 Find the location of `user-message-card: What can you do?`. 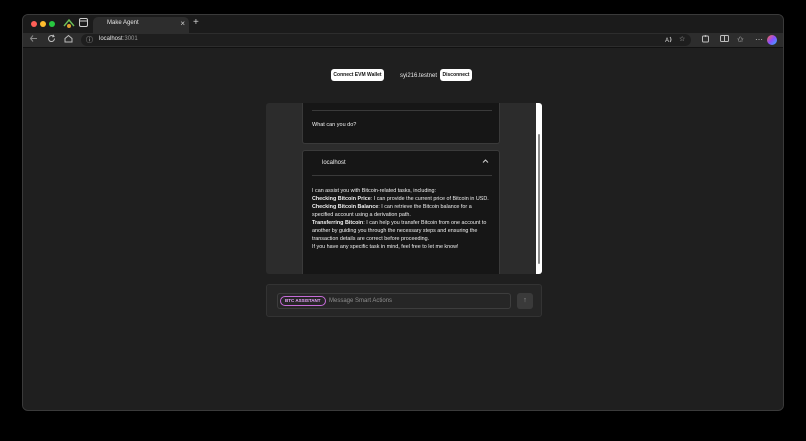

user-message-card: What can you do? is located at coordinates (401, 123).